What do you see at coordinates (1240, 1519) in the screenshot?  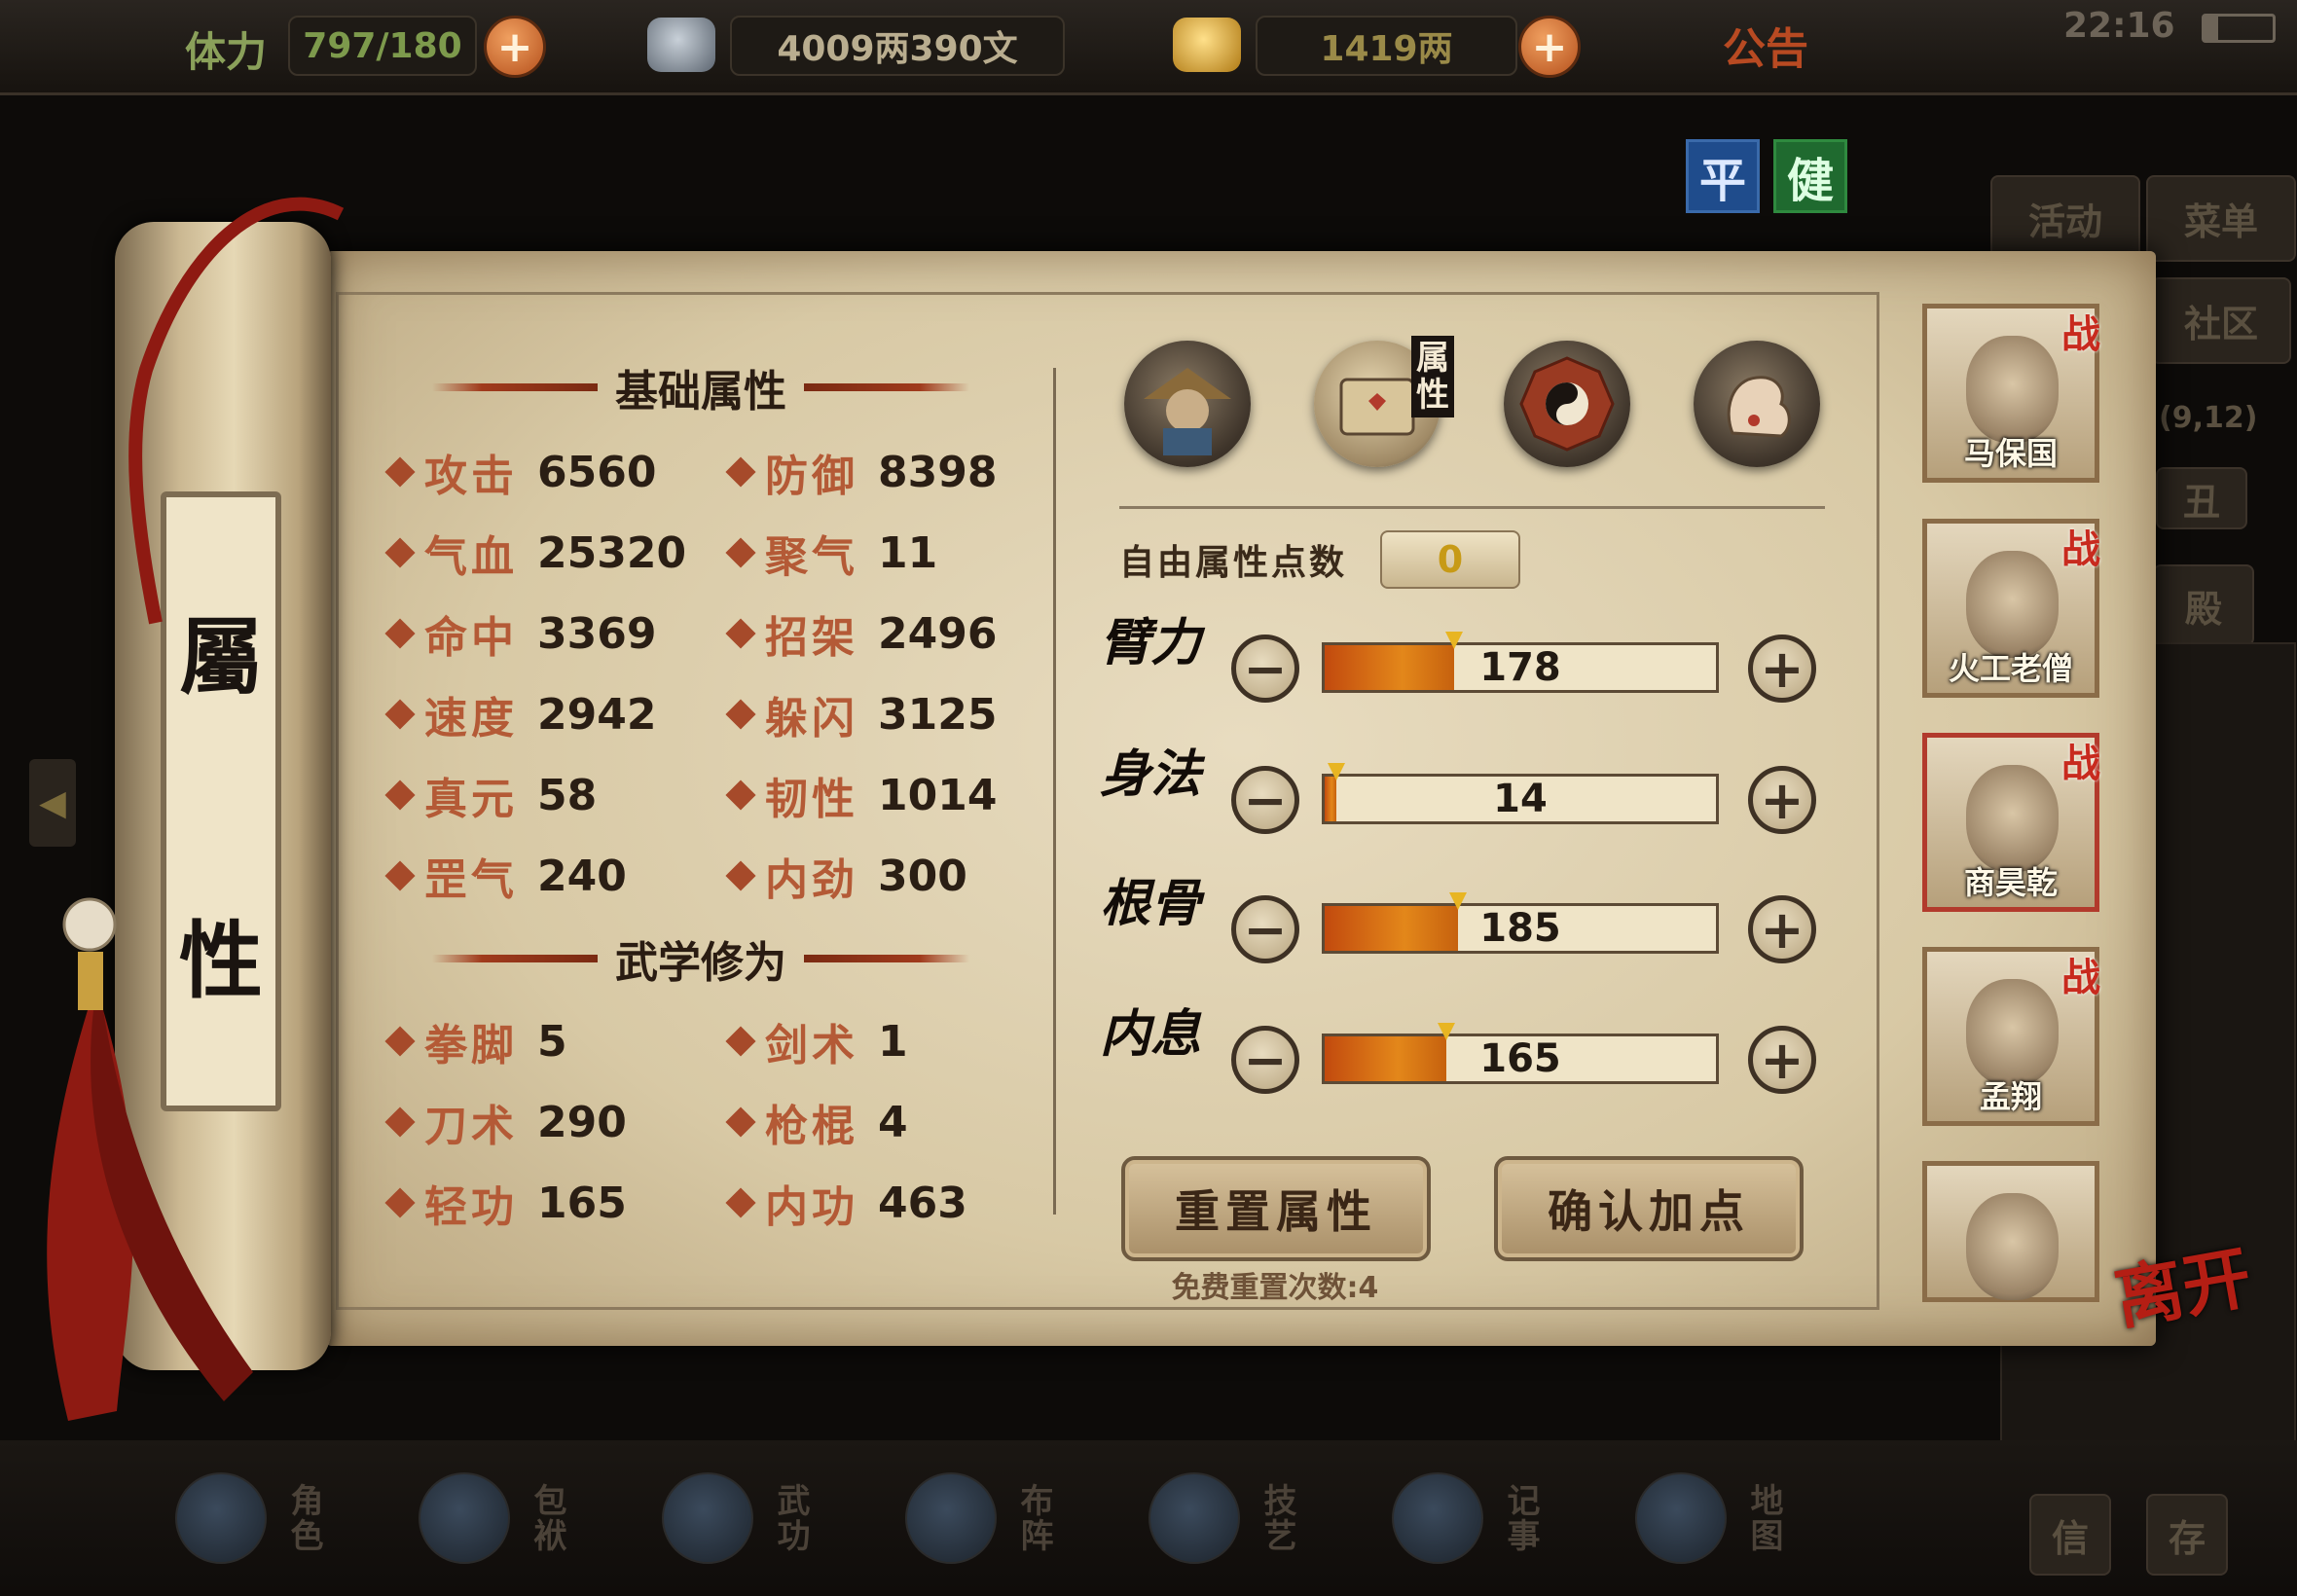 I see `nav-skills: 技艺` at bounding box center [1240, 1519].